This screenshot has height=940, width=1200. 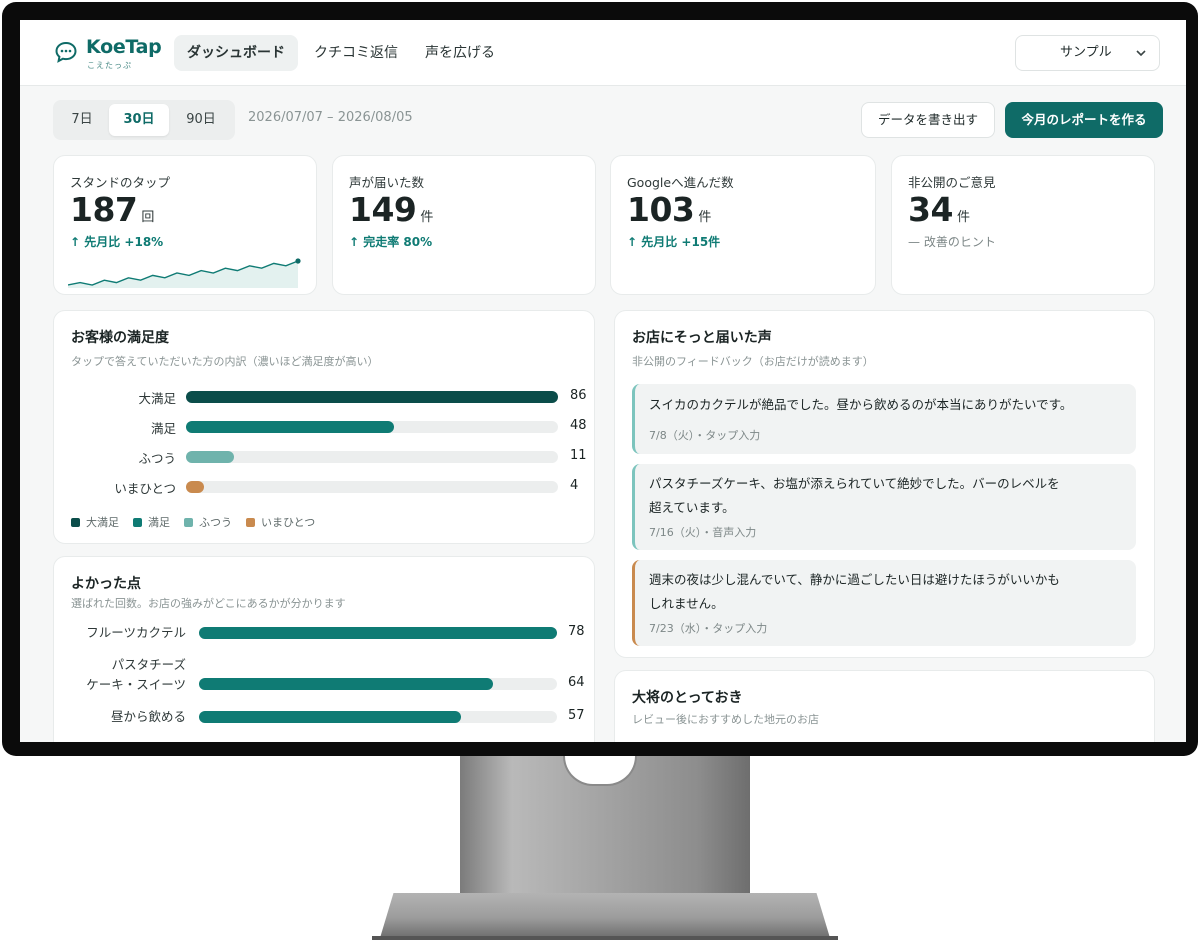 What do you see at coordinates (460, 53) in the screenshot?
I see `tab-spread-voice: 声を広げる` at bounding box center [460, 53].